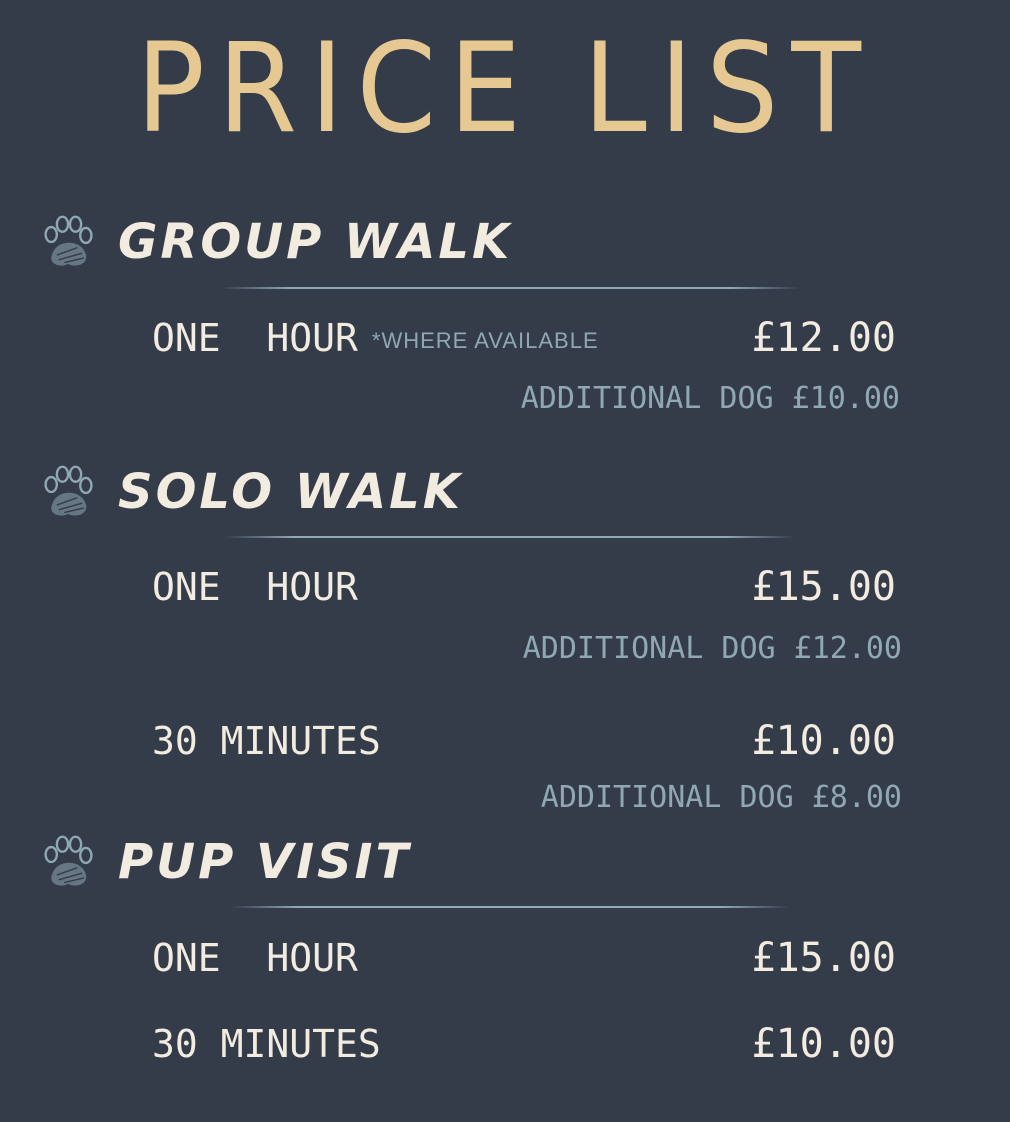  I want to click on page-title: PRICE LIST, so click(505, 89).